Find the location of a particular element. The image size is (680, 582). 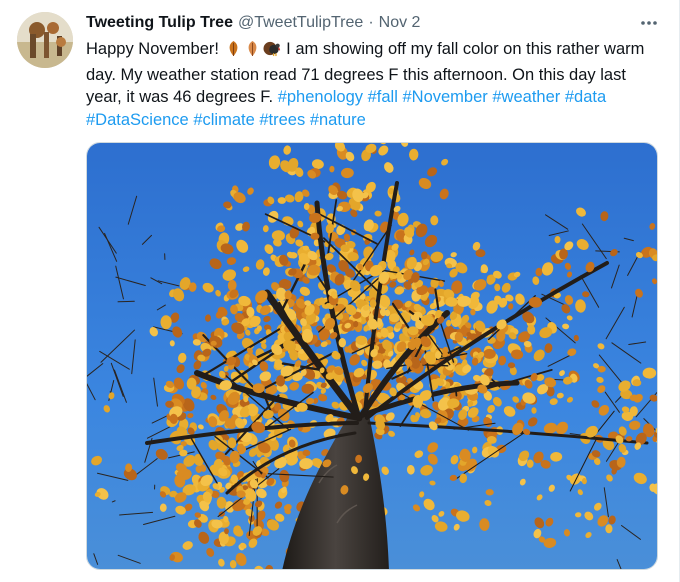

turkey-icon is located at coordinates (272, 52).